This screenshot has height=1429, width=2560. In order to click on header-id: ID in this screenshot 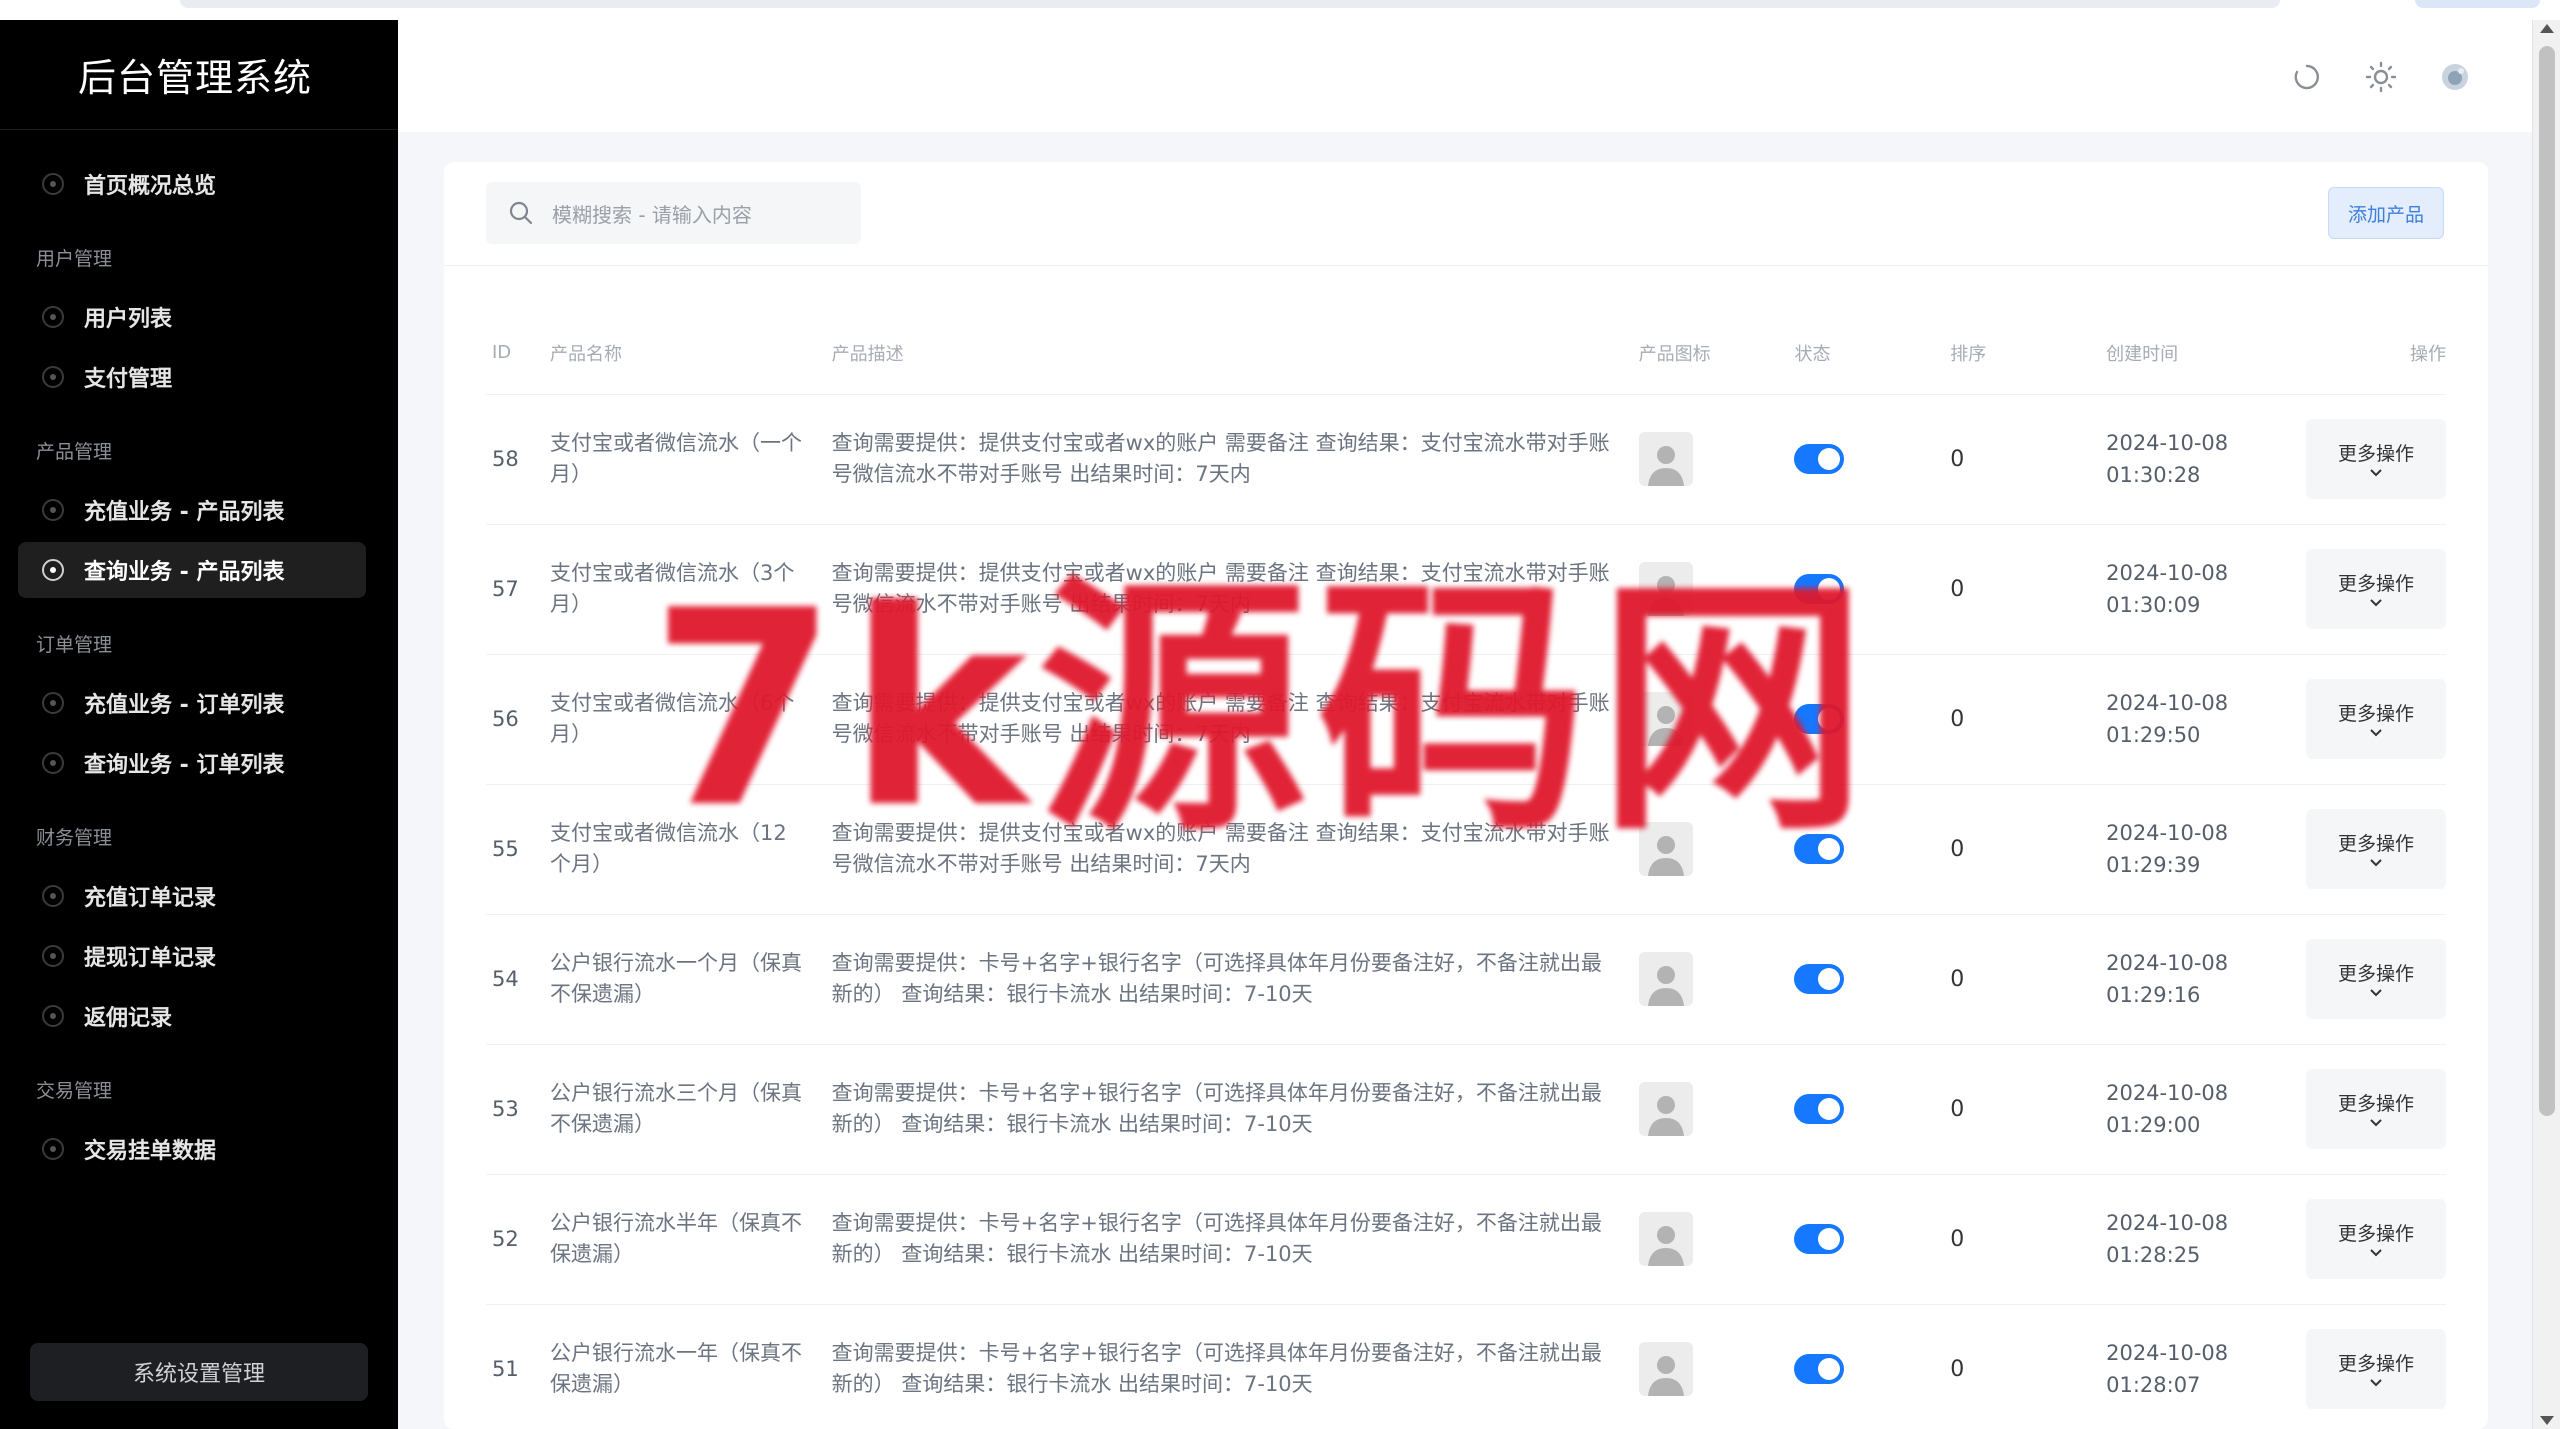, I will do `click(515, 353)`.